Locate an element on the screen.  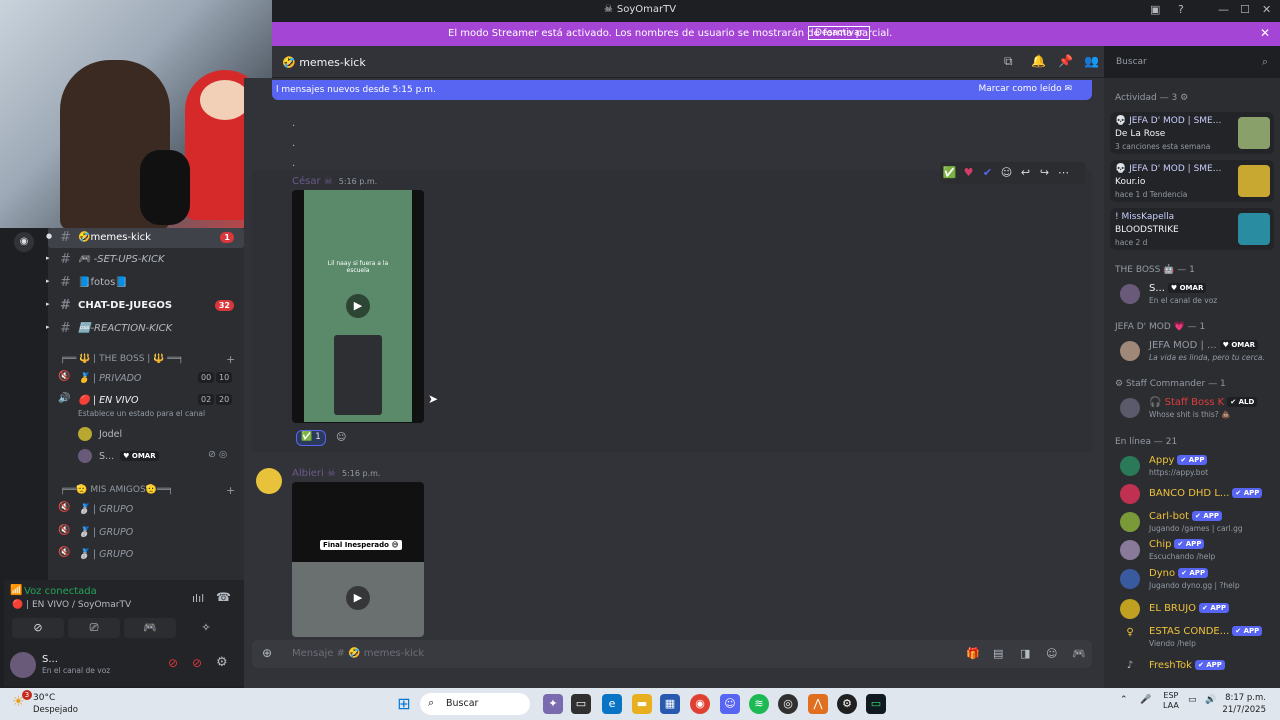
discover-icon: ◉ is located at coordinates (24, 242).